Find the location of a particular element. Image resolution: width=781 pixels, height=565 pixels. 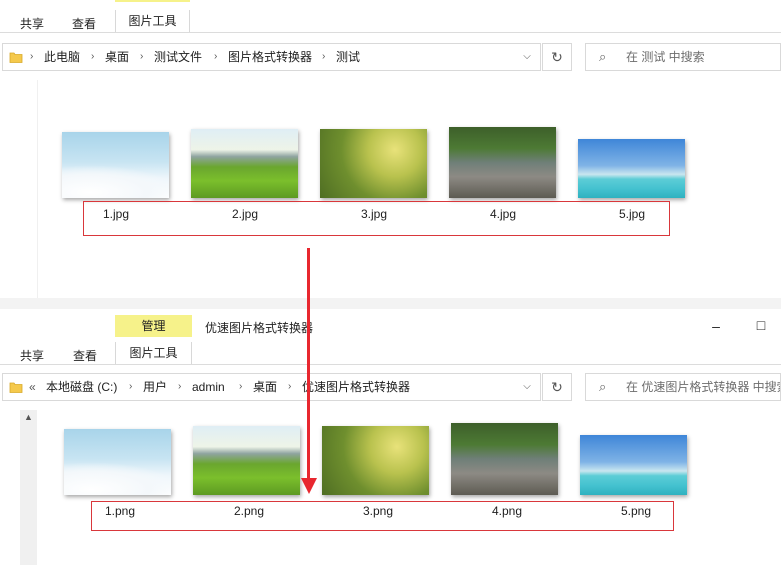

top-context-label-strip is located at coordinates (152, 1).